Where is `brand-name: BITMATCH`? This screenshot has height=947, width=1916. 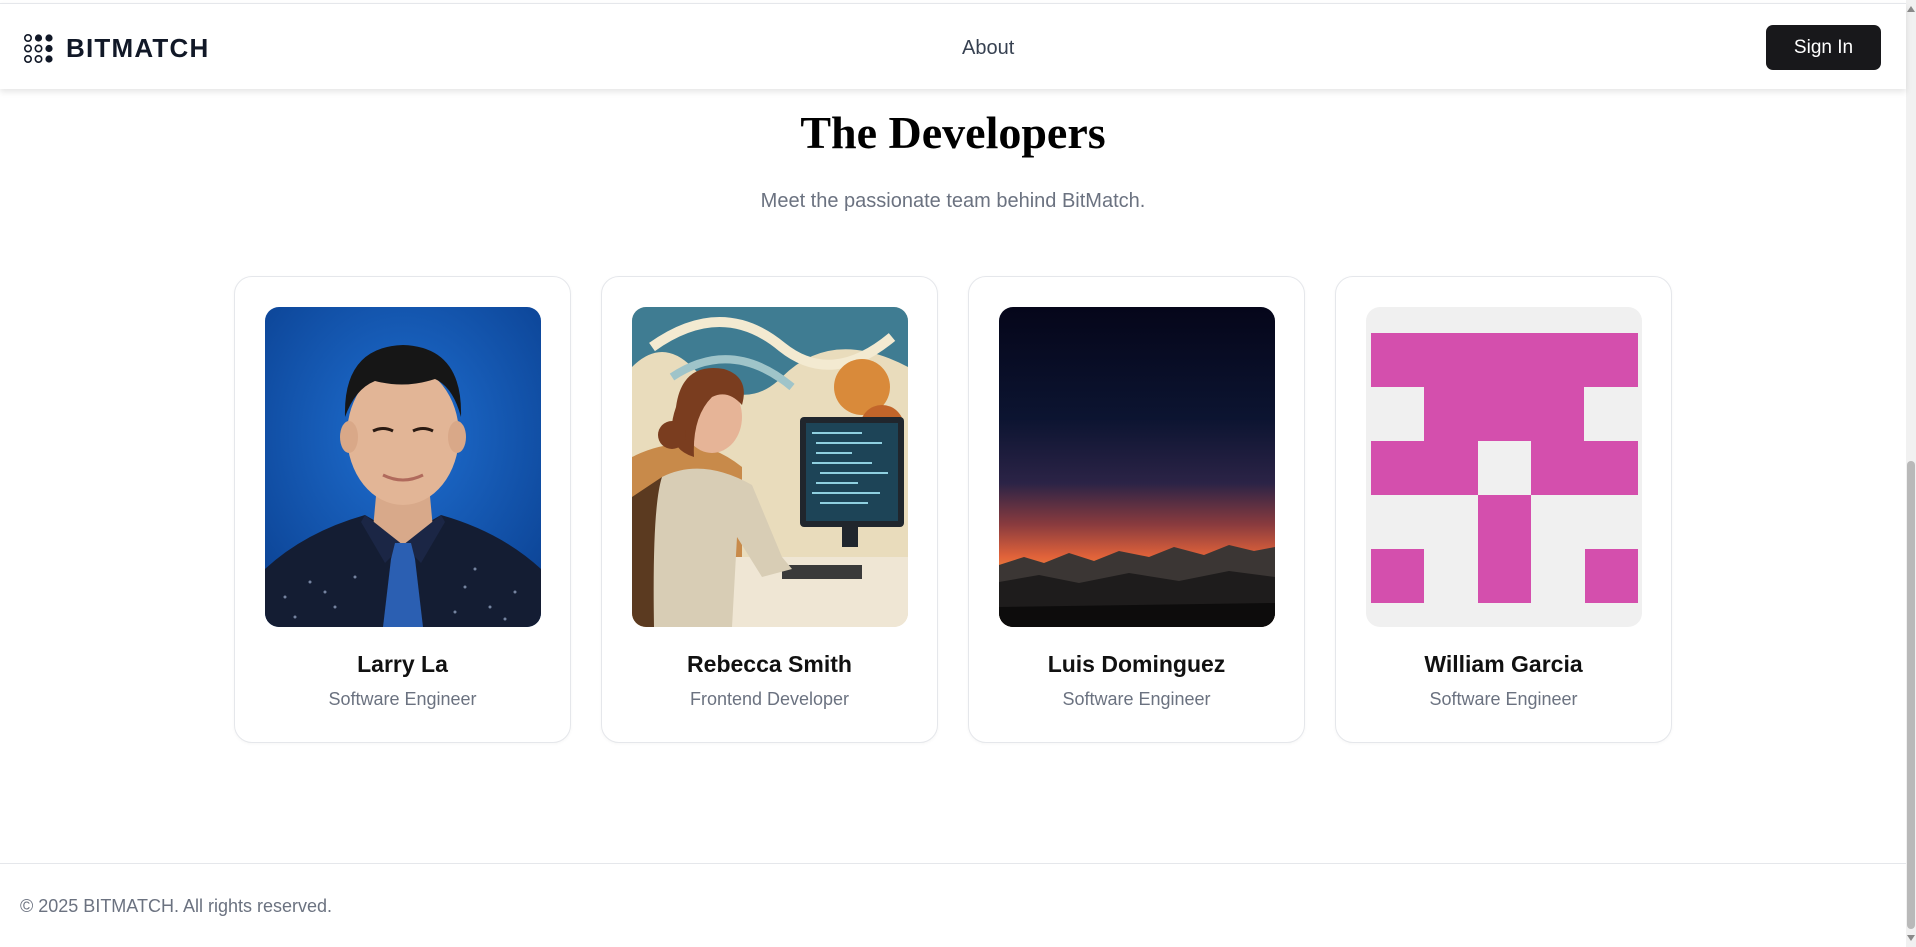 brand-name: BITMATCH is located at coordinates (138, 48).